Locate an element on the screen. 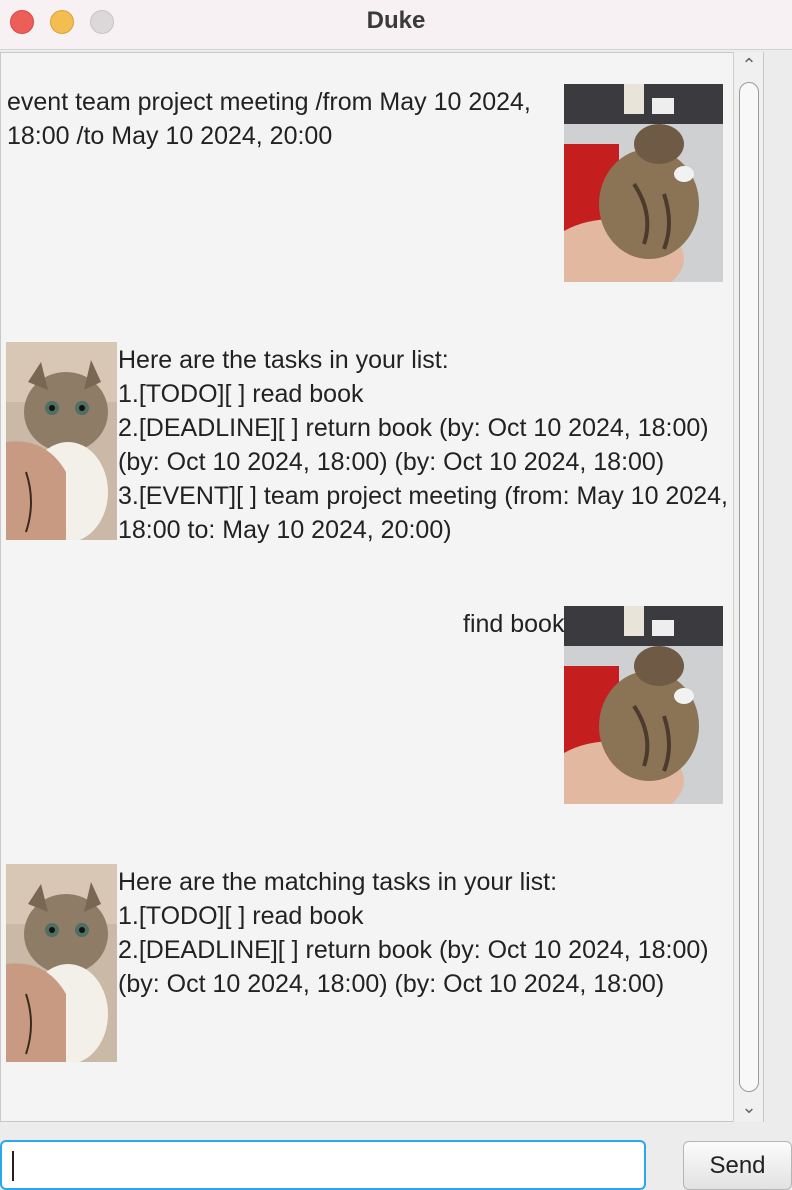 This screenshot has width=792, height=1190. scrollbar-thumb is located at coordinates (749, 587).